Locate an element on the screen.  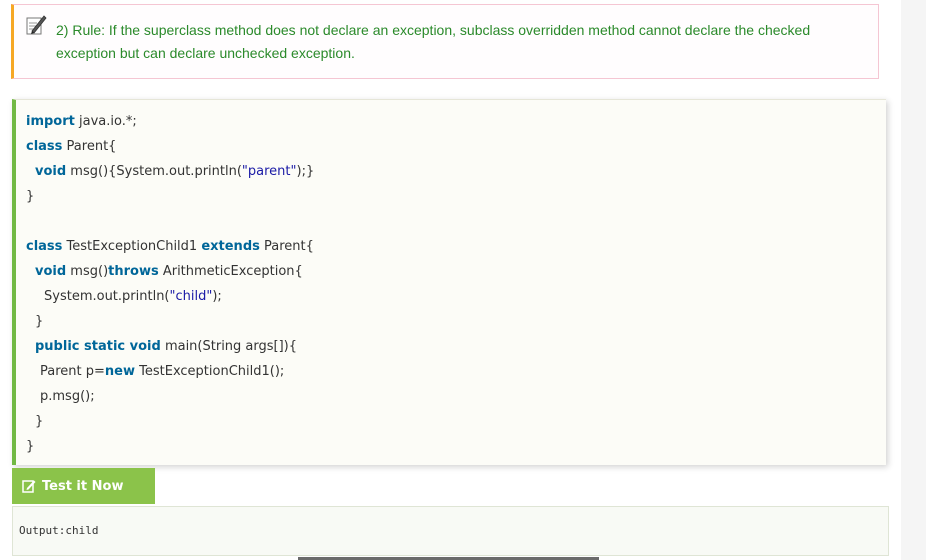
output-text: Output:child is located at coordinates (59, 530).